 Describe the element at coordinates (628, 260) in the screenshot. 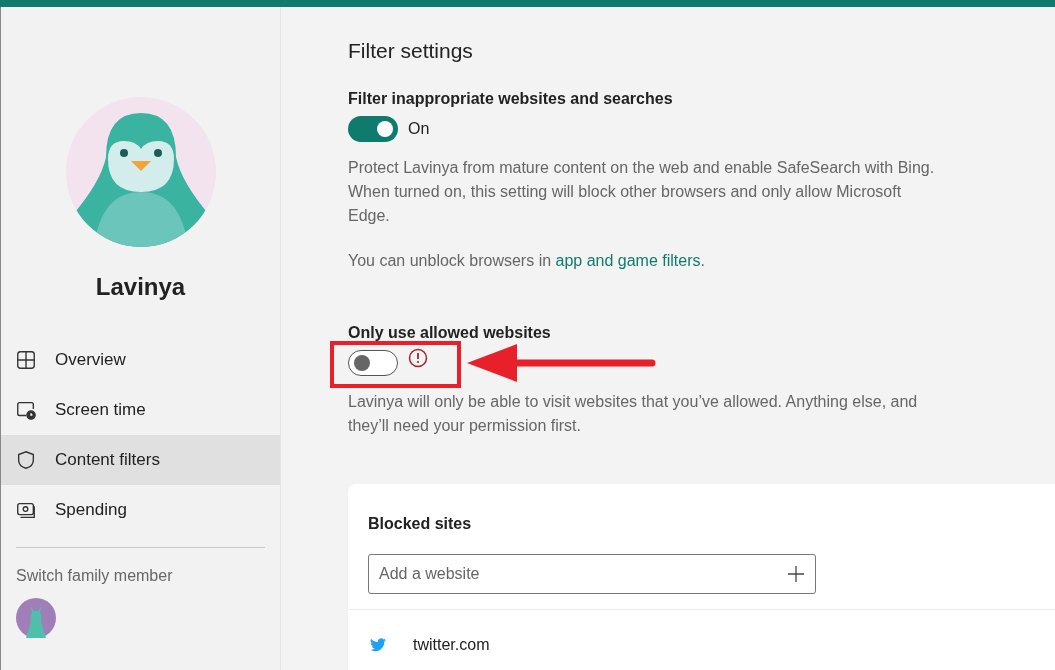

I see `filters-link: app and game filters` at that location.